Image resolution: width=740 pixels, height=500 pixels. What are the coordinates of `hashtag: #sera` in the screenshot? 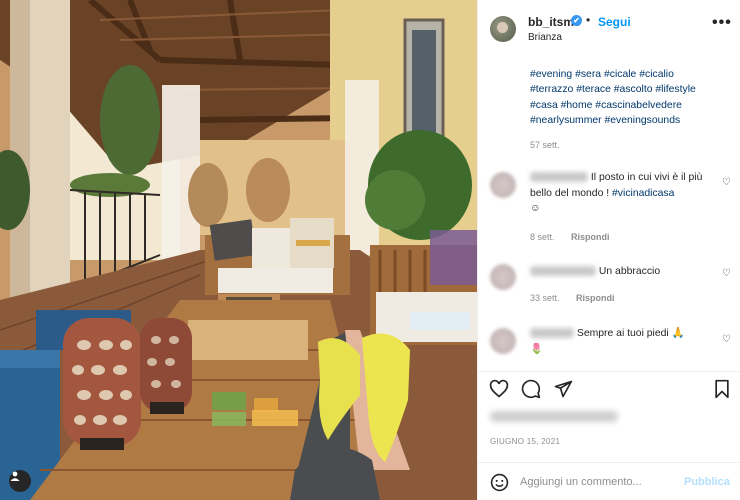 It's located at (588, 74).